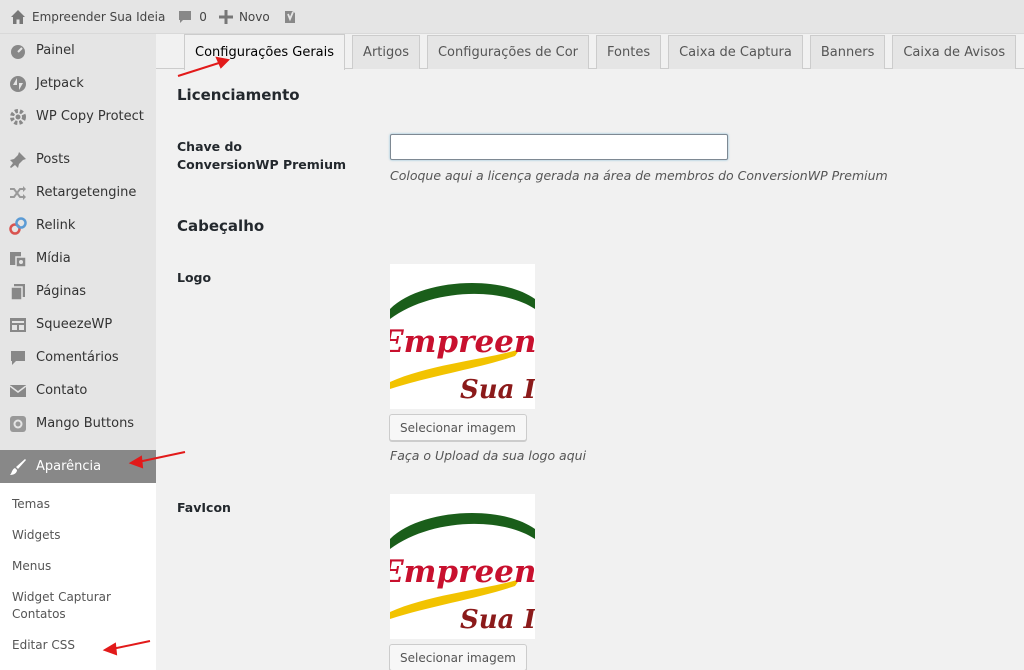 The image size is (1024, 670). Describe the element at coordinates (265, 52) in the screenshot. I see `tab-configuracoes-gerais: Configurações Gerais` at that location.